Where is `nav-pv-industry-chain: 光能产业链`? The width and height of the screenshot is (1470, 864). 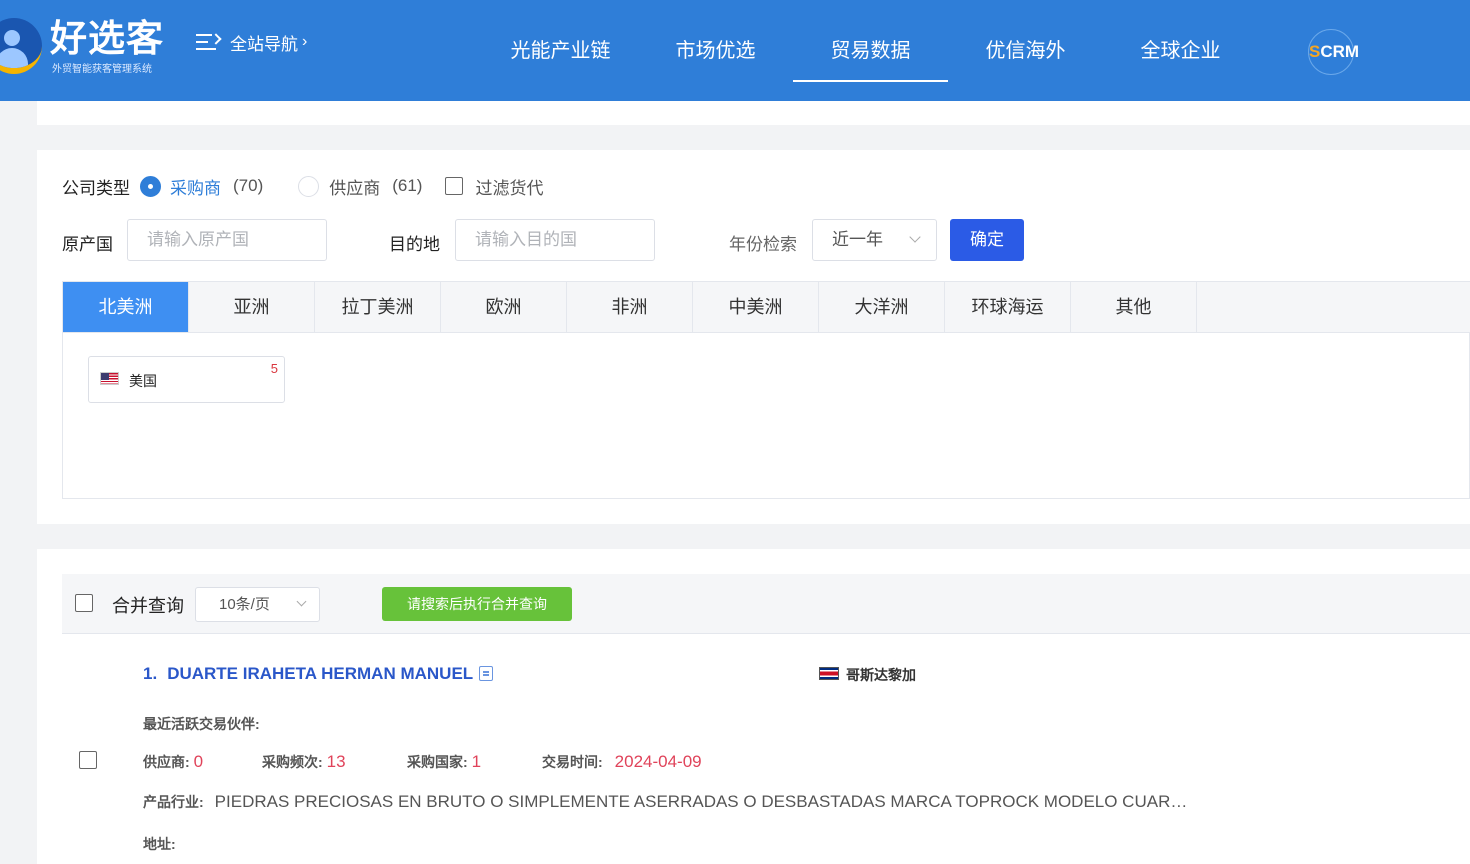 nav-pv-industry-chain: 光能产业链 is located at coordinates (560, 51).